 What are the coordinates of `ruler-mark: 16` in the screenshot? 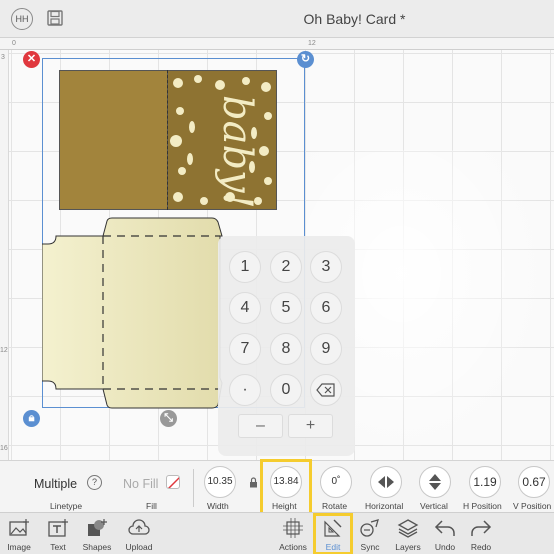 It's located at (4, 448).